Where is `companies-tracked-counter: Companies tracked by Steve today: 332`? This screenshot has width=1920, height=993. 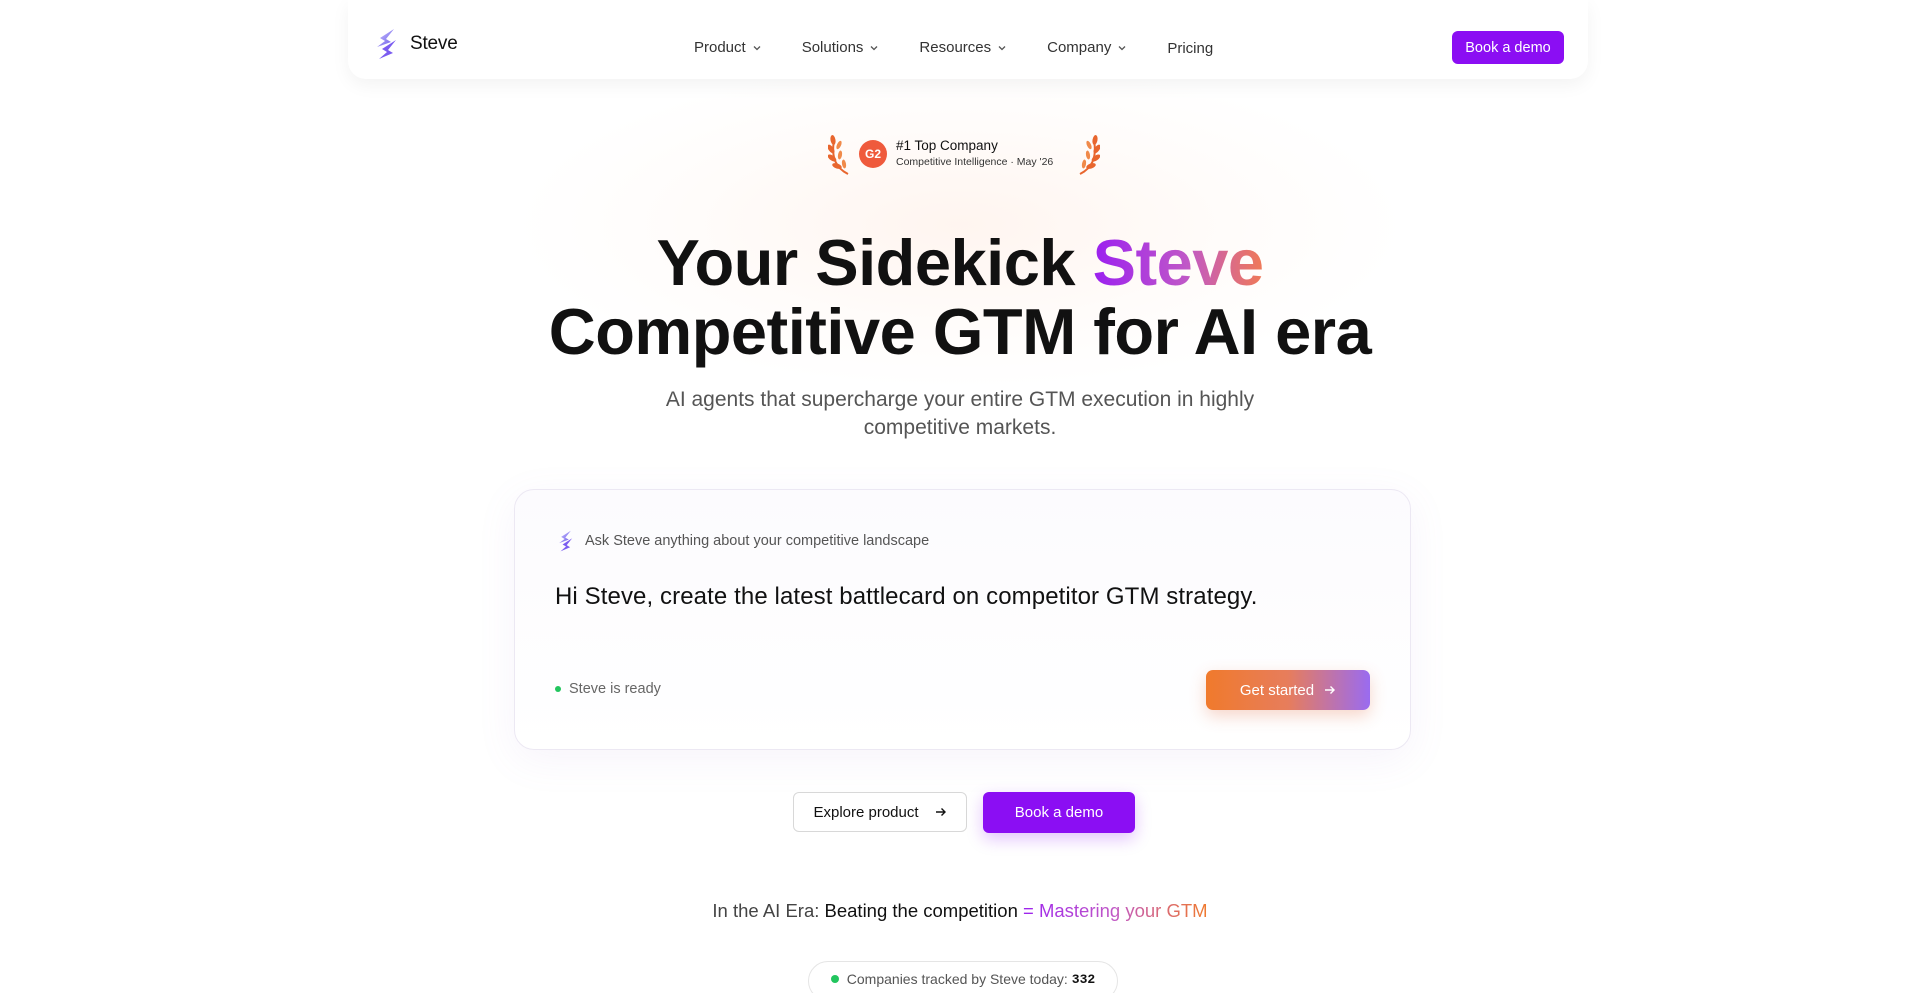 companies-tracked-counter: Companies tracked by Steve today: 332 is located at coordinates (963, 977).